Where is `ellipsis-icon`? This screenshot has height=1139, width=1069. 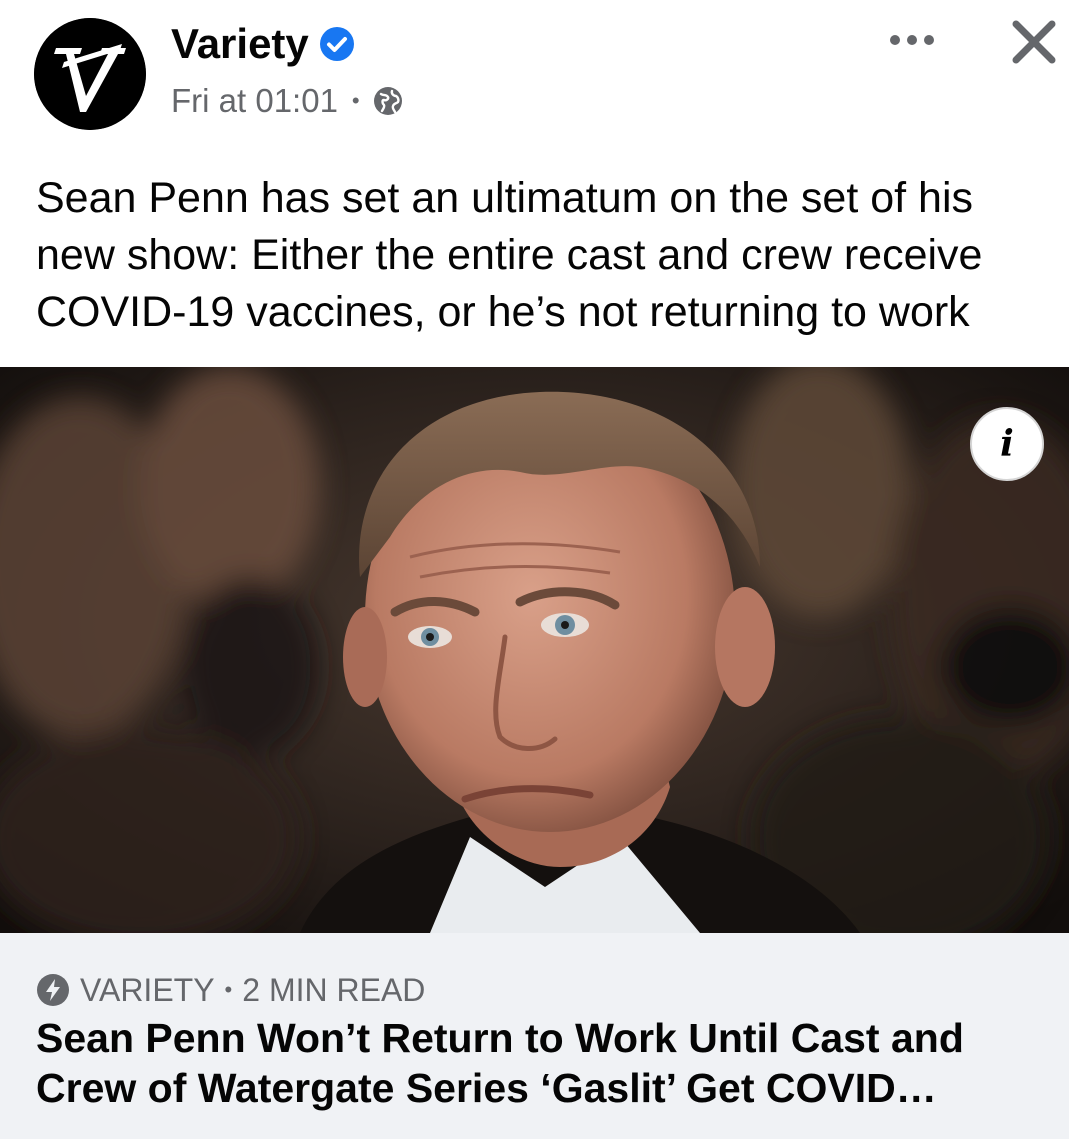 ellipsis-icon is located at coordinates (912, 40).